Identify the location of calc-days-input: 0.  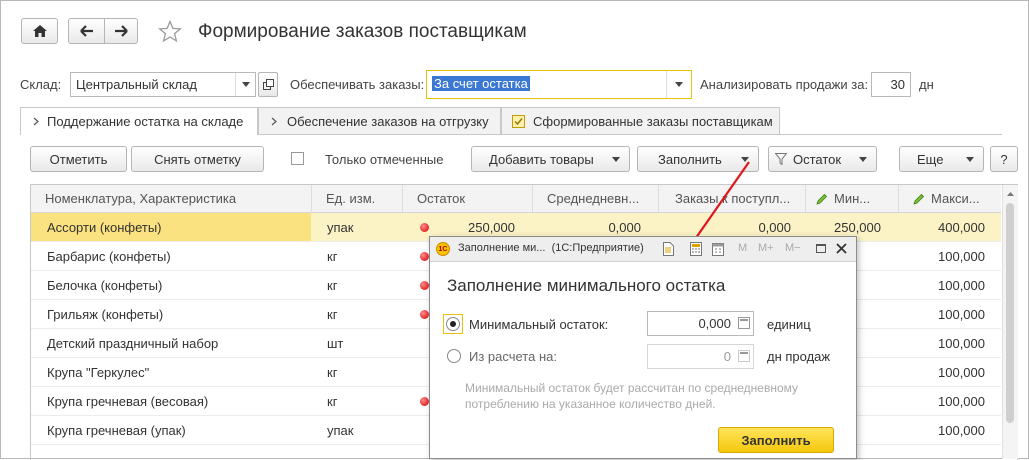
(700, 356).